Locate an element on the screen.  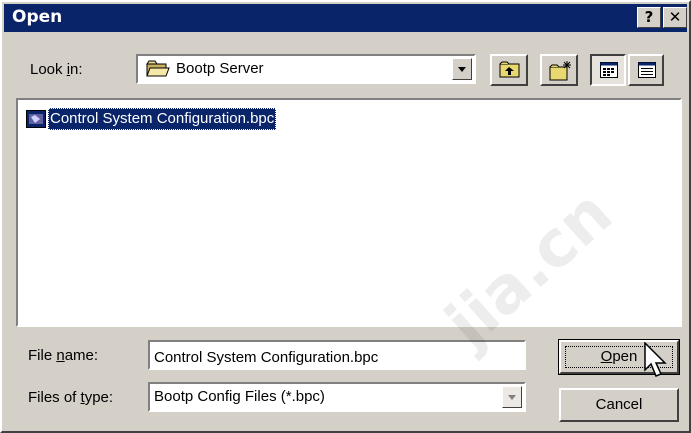
title-bar: Open ? ✕ is located at coordinates (345, 18).